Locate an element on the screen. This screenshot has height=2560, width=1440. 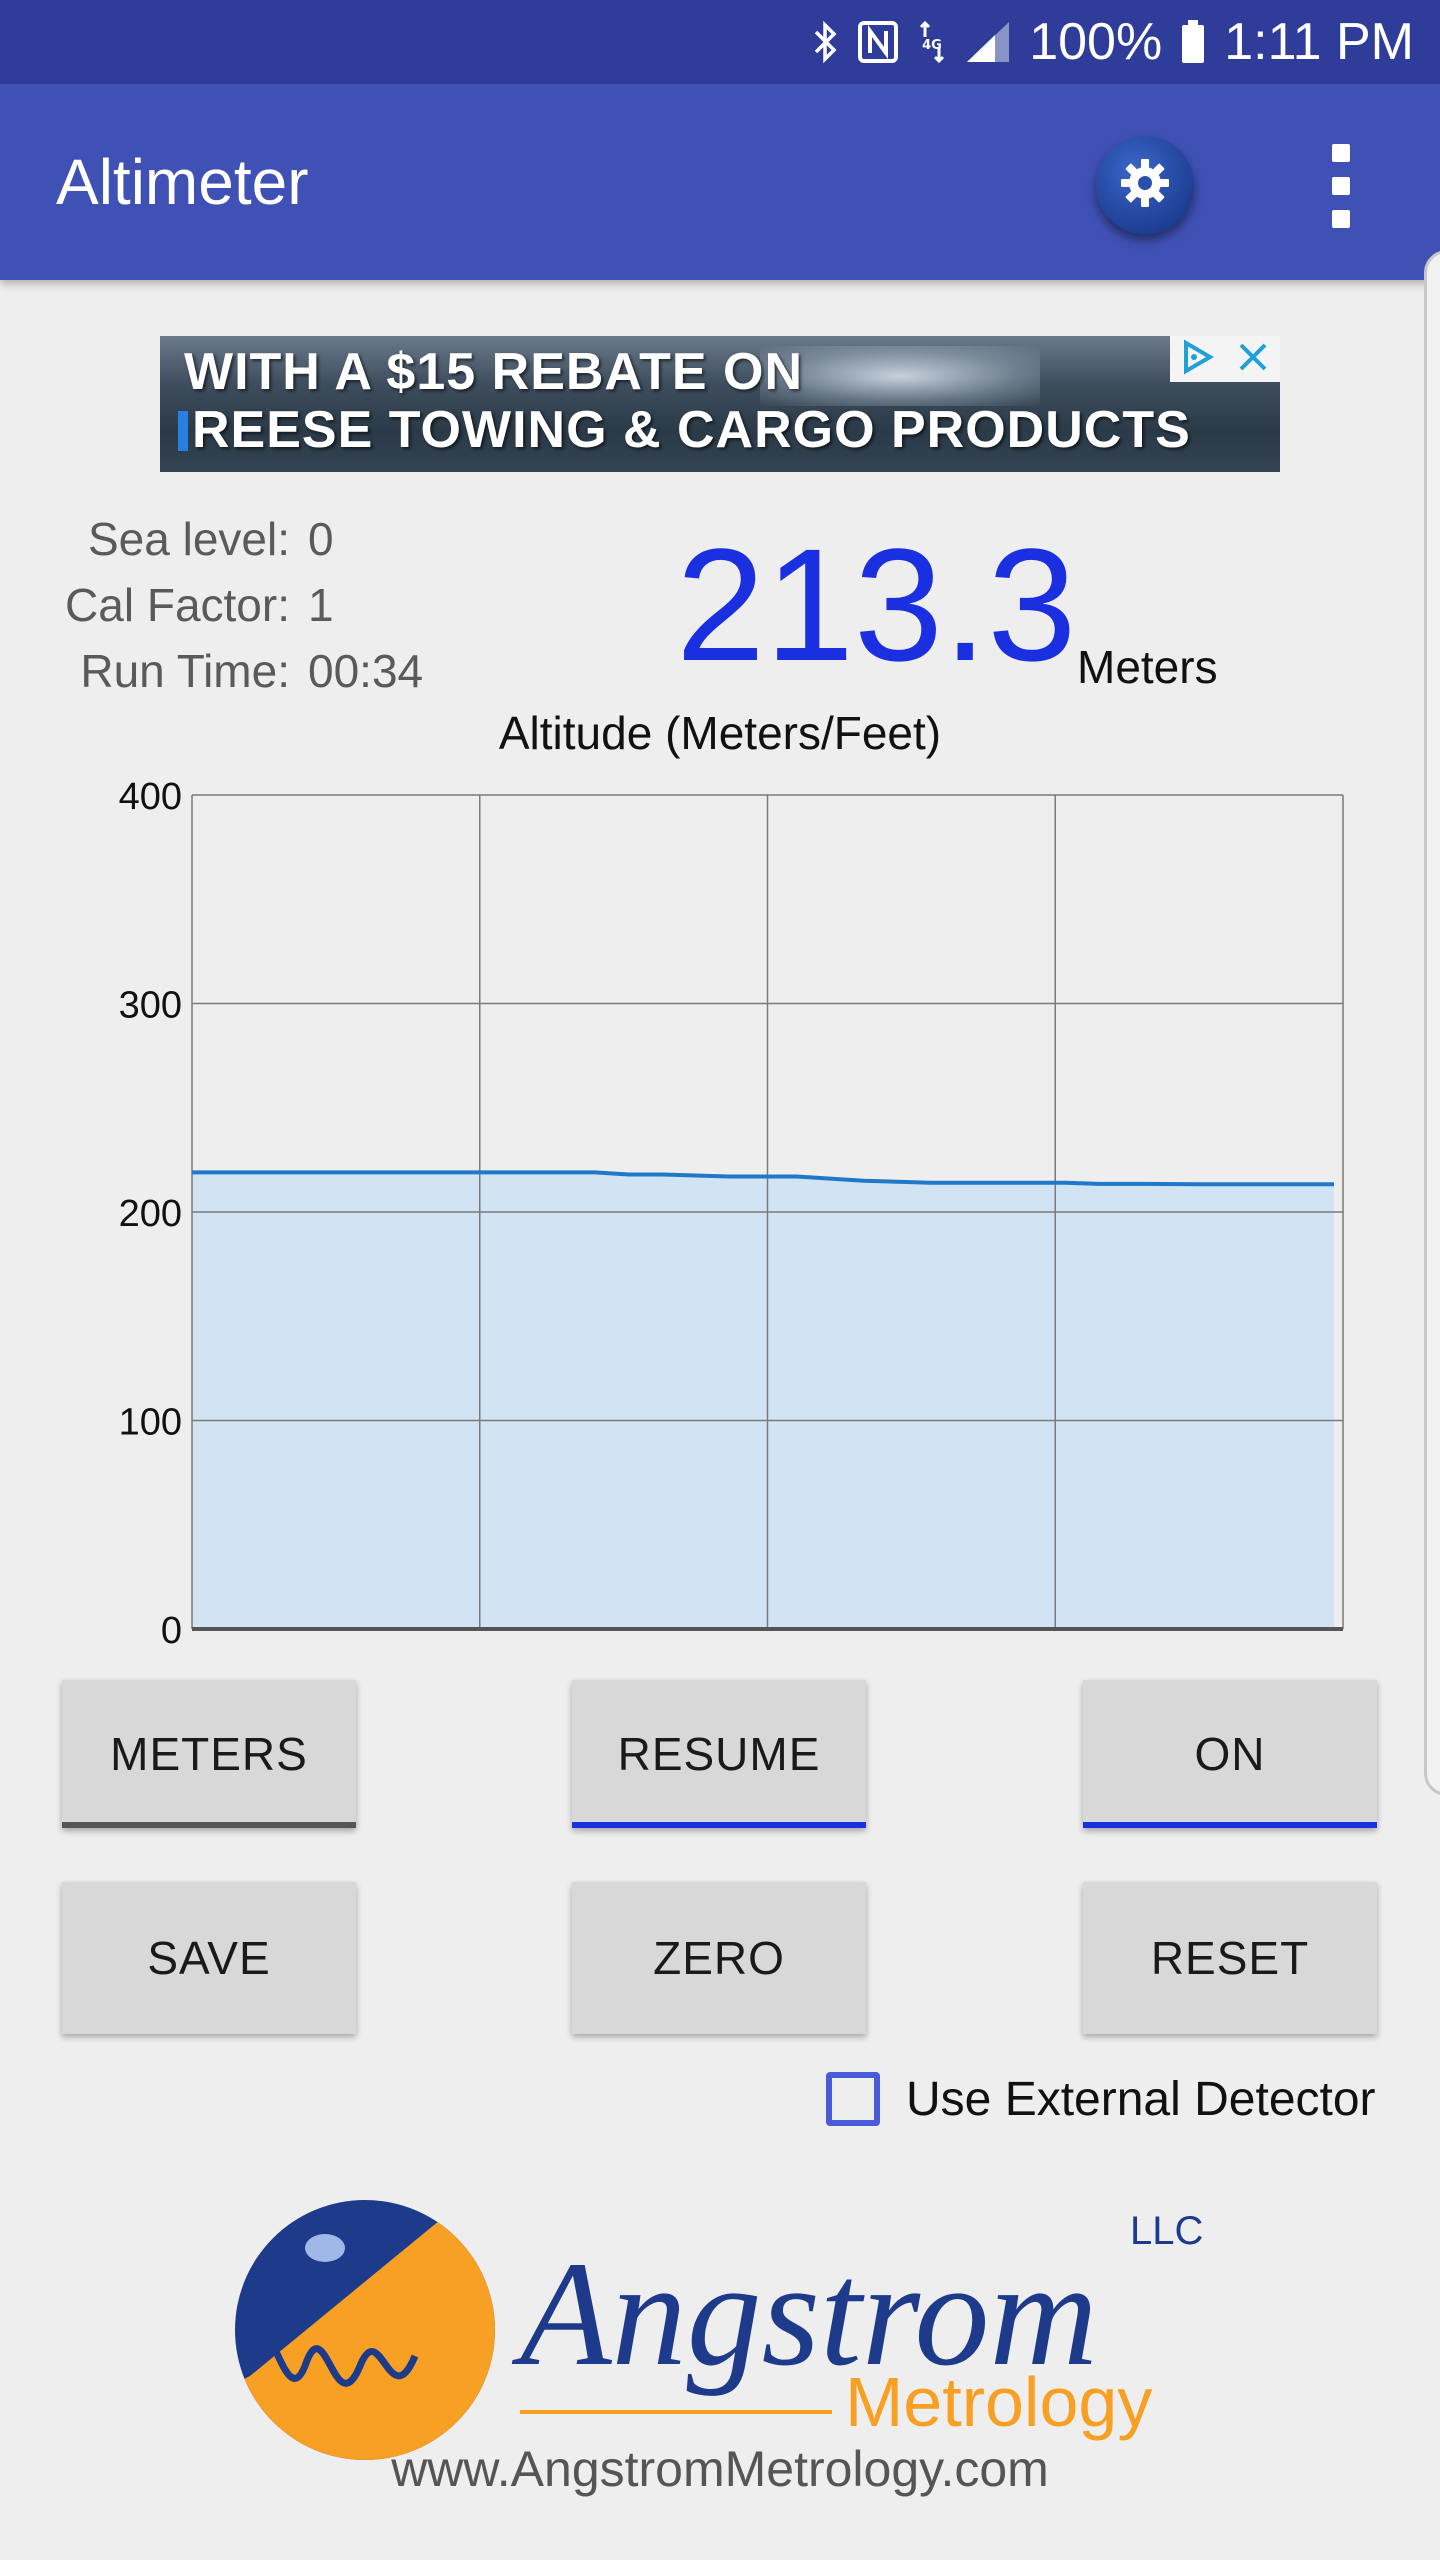
on-button: ON is located at coordinates (1230, 1754).